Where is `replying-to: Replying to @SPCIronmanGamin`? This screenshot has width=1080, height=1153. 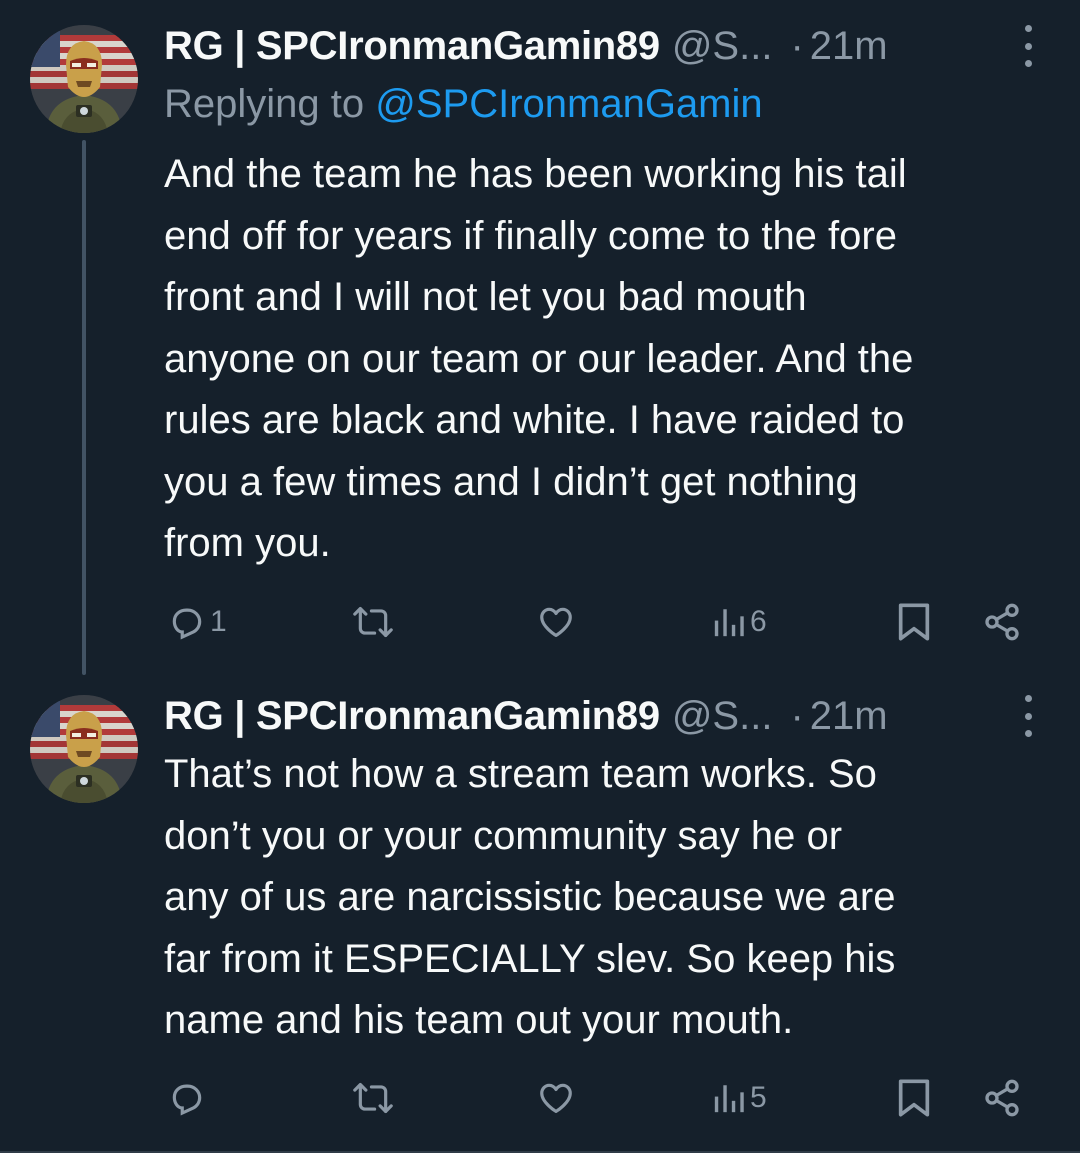 replying-to: Replying to @SPCIronmanGamin is located at coordinates (463, 104).